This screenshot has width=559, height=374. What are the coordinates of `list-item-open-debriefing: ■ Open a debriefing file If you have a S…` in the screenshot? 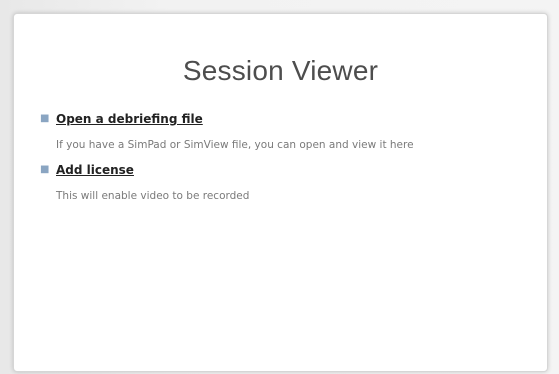 It's located at (288, 131).